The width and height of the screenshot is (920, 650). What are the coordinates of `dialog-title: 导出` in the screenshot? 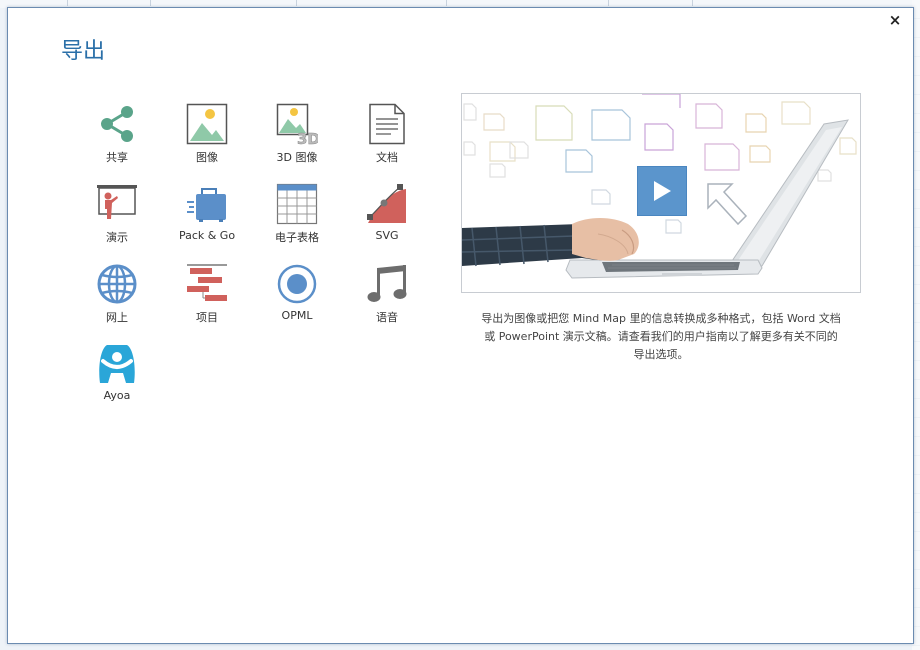 It's located at (83, 51).